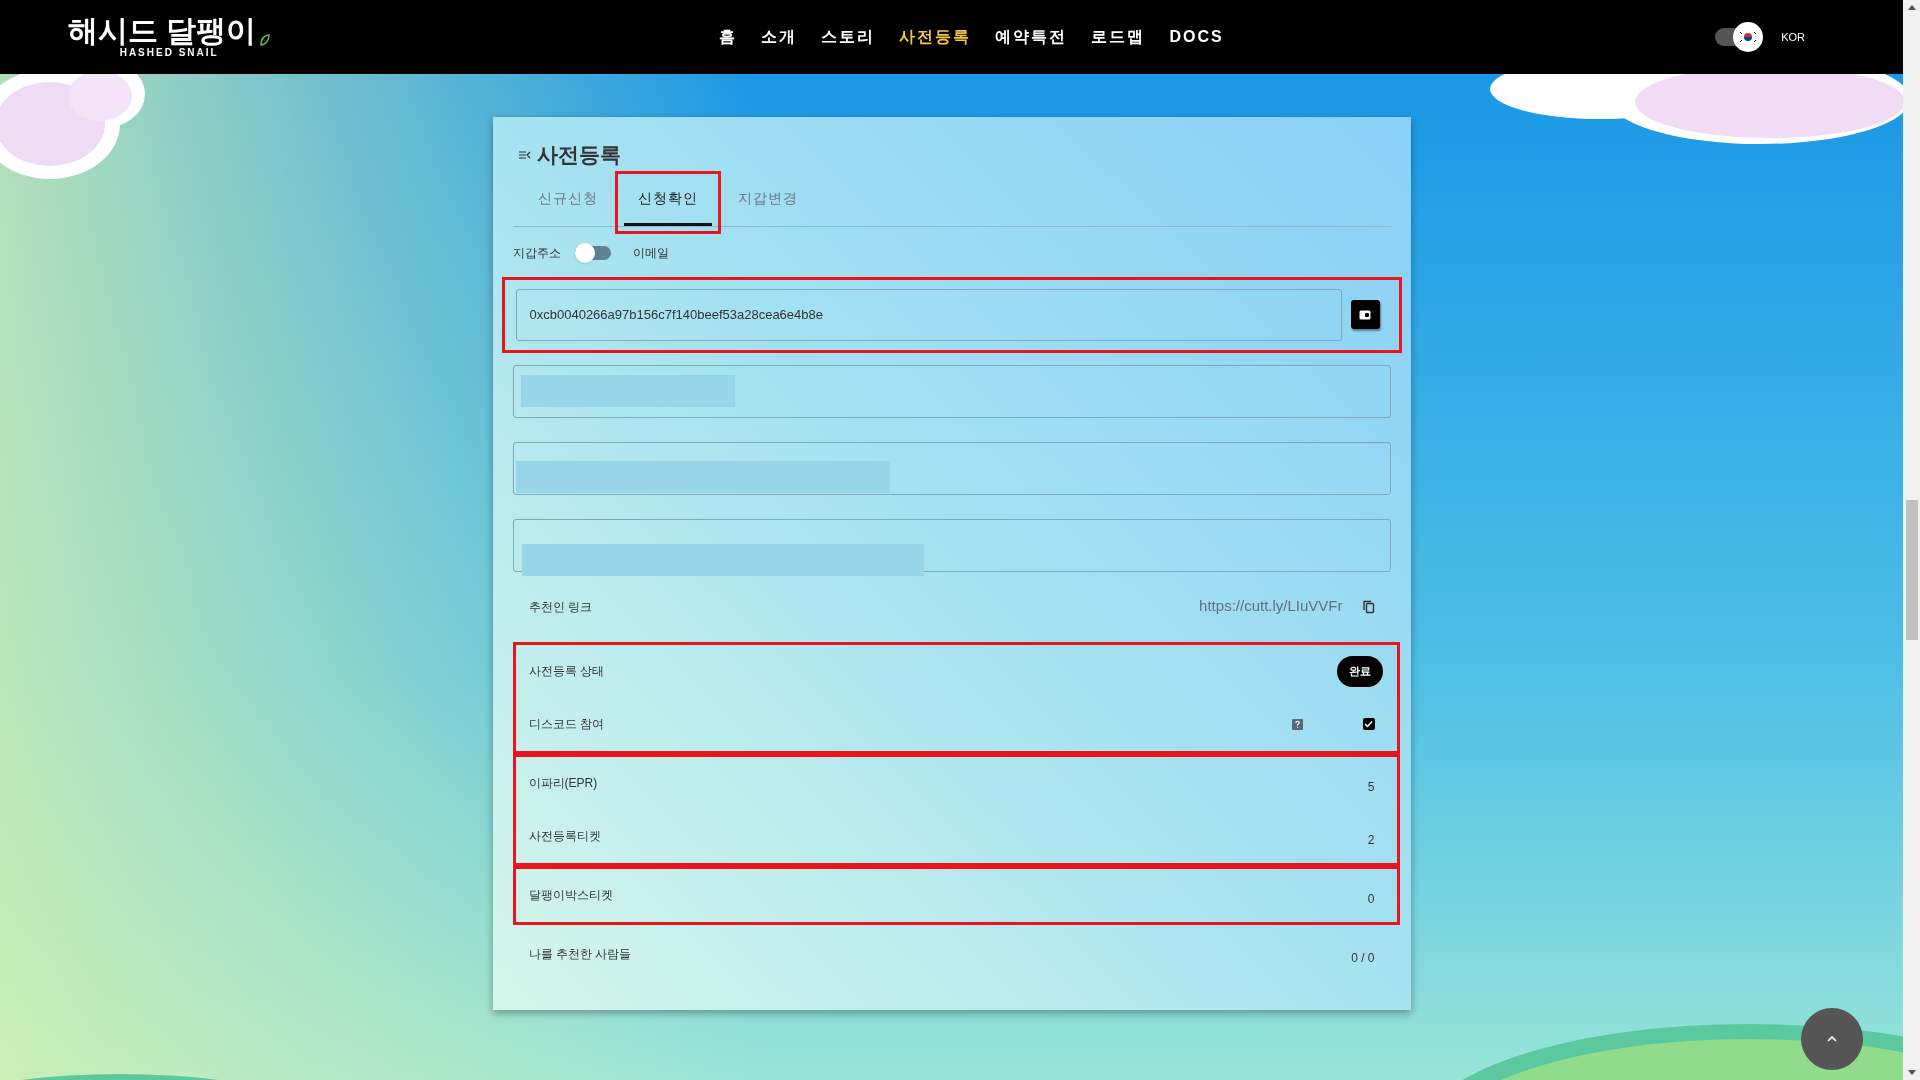  What do you see at coordinates (779, 37) in the screenshot?
I see `nav-link: 소개` at bounding box center [779, 37].